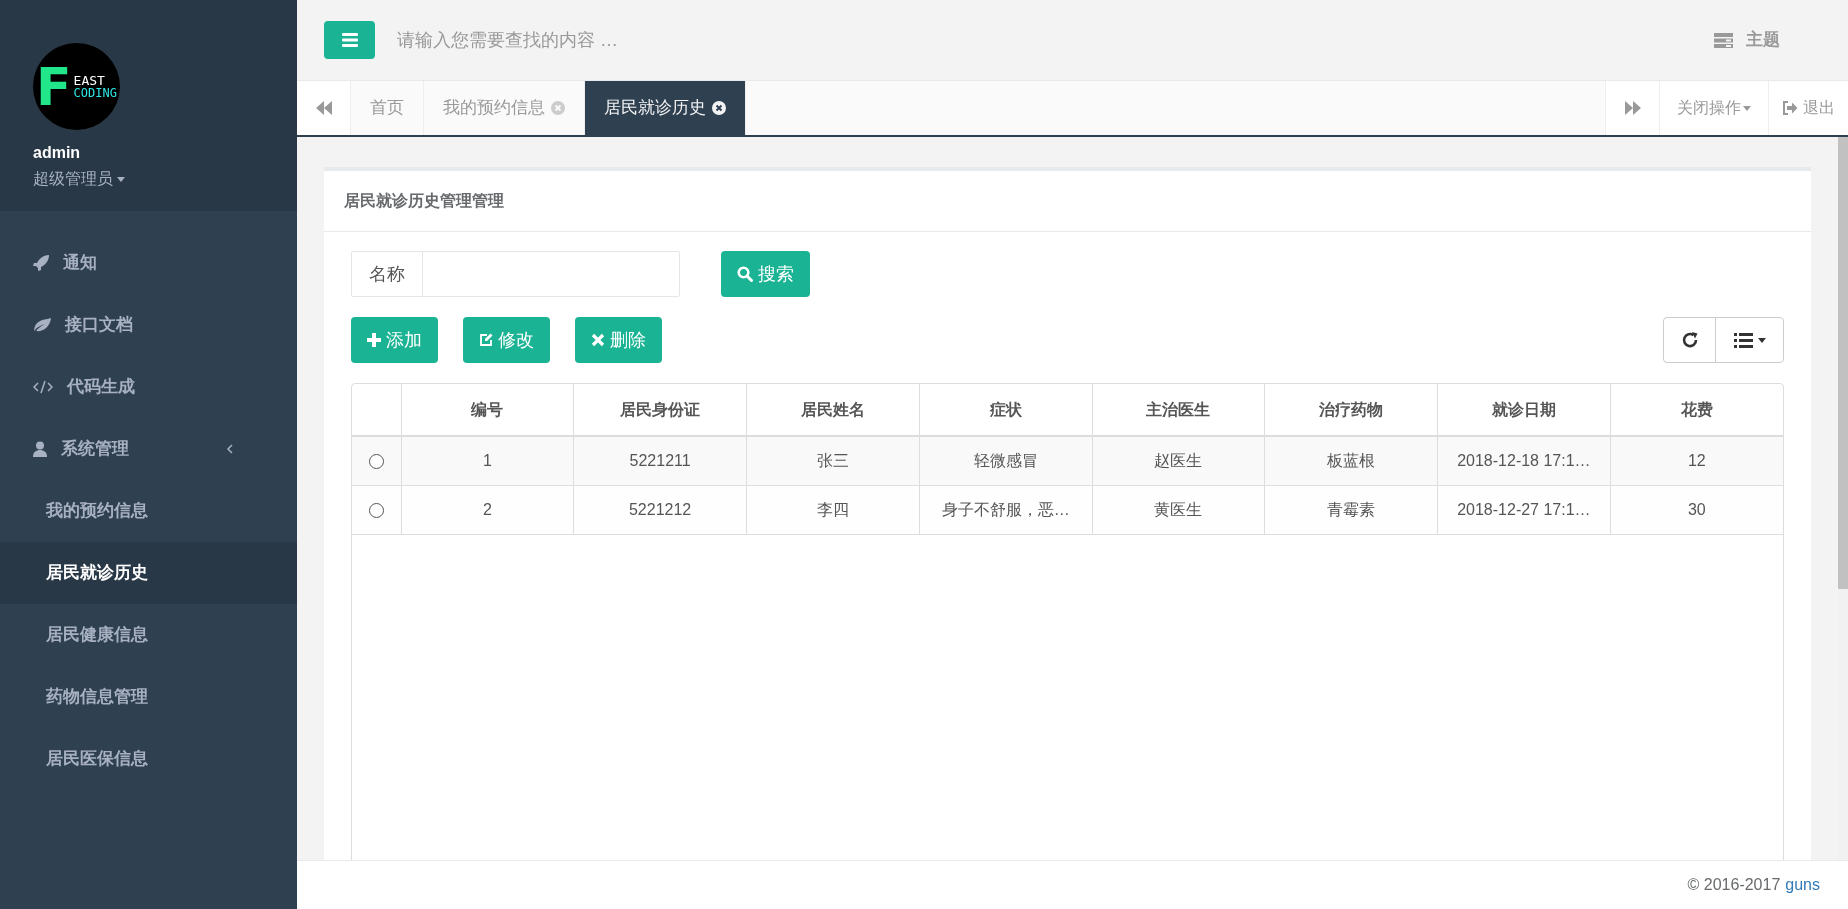 The image size is (1848, 909). What do you see at coordinates (1808, 108) in the screenshot?
I see `logout-button: 退出` at bounding box center [1808, 108].